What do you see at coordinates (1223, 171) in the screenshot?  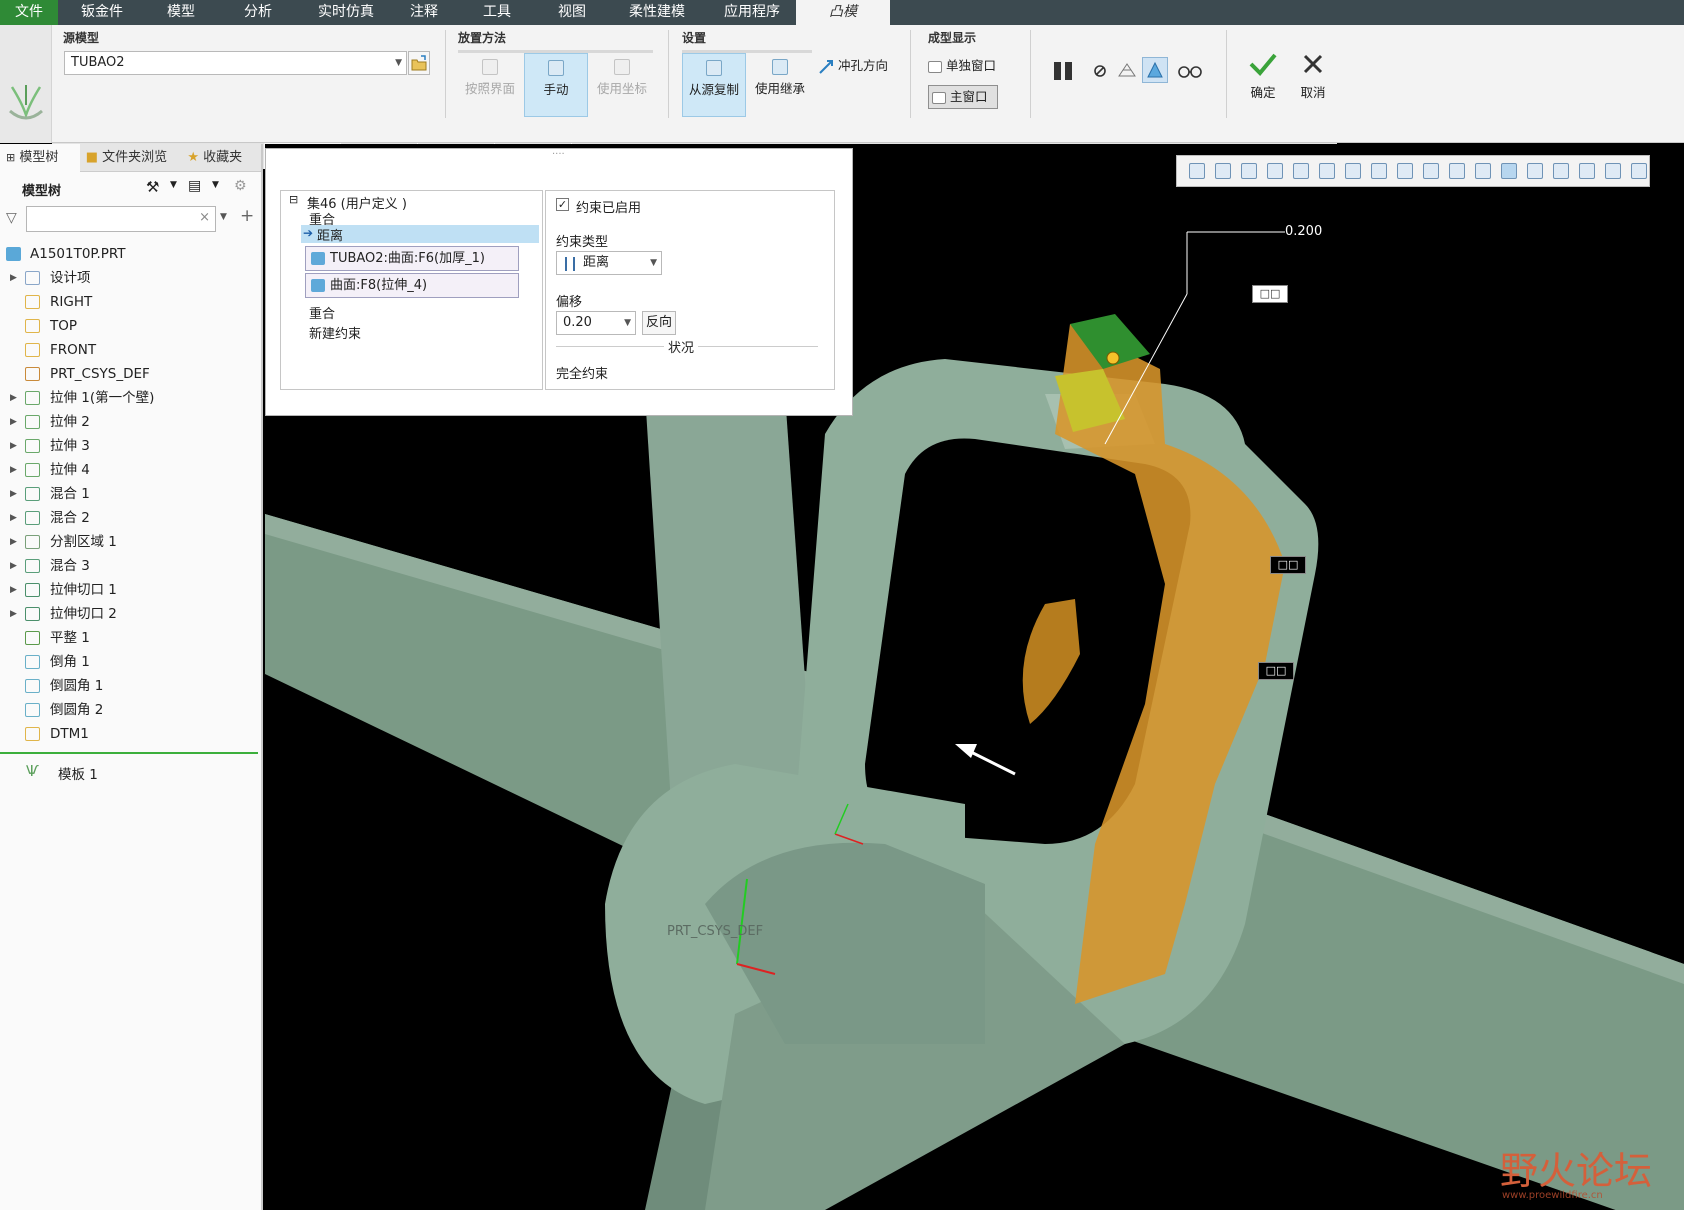 I see `zoom-in-icon` at bounding box center [1223, 171].